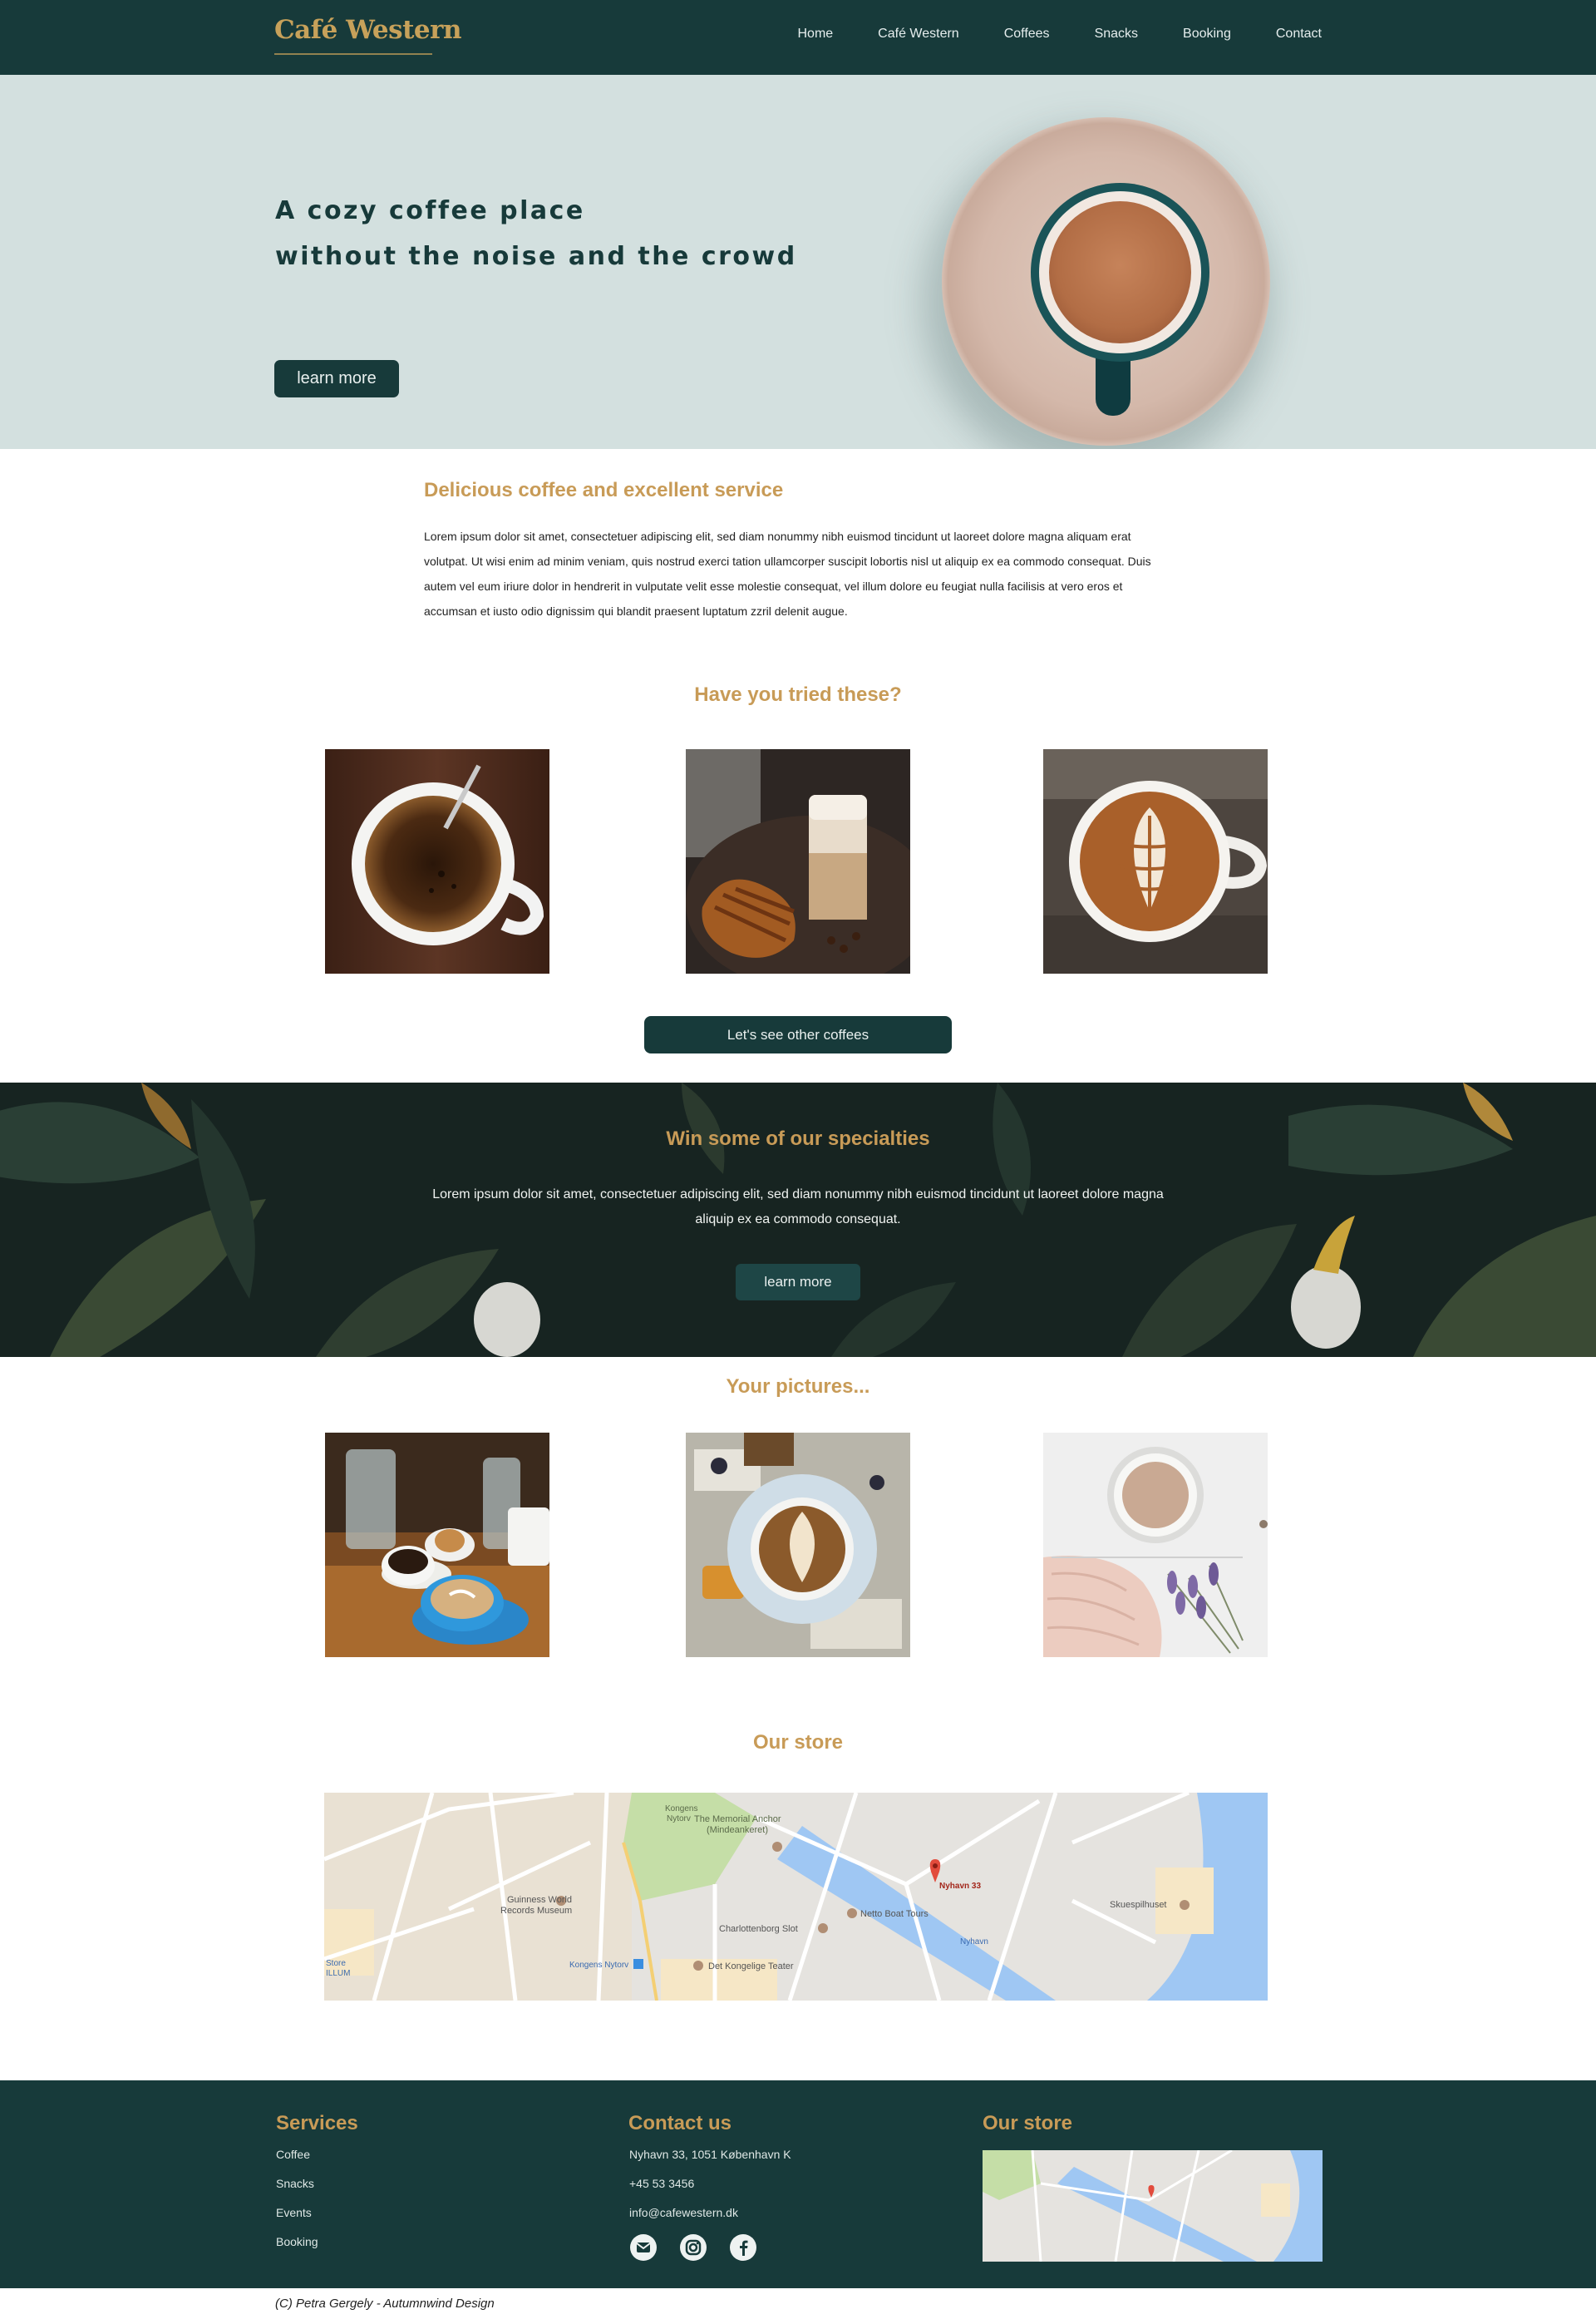  What do you see at coordinates (679, 1818) in the screenshot?
I see `map-label-nytorv: Nytorv` at bounding box center [679, 1818].